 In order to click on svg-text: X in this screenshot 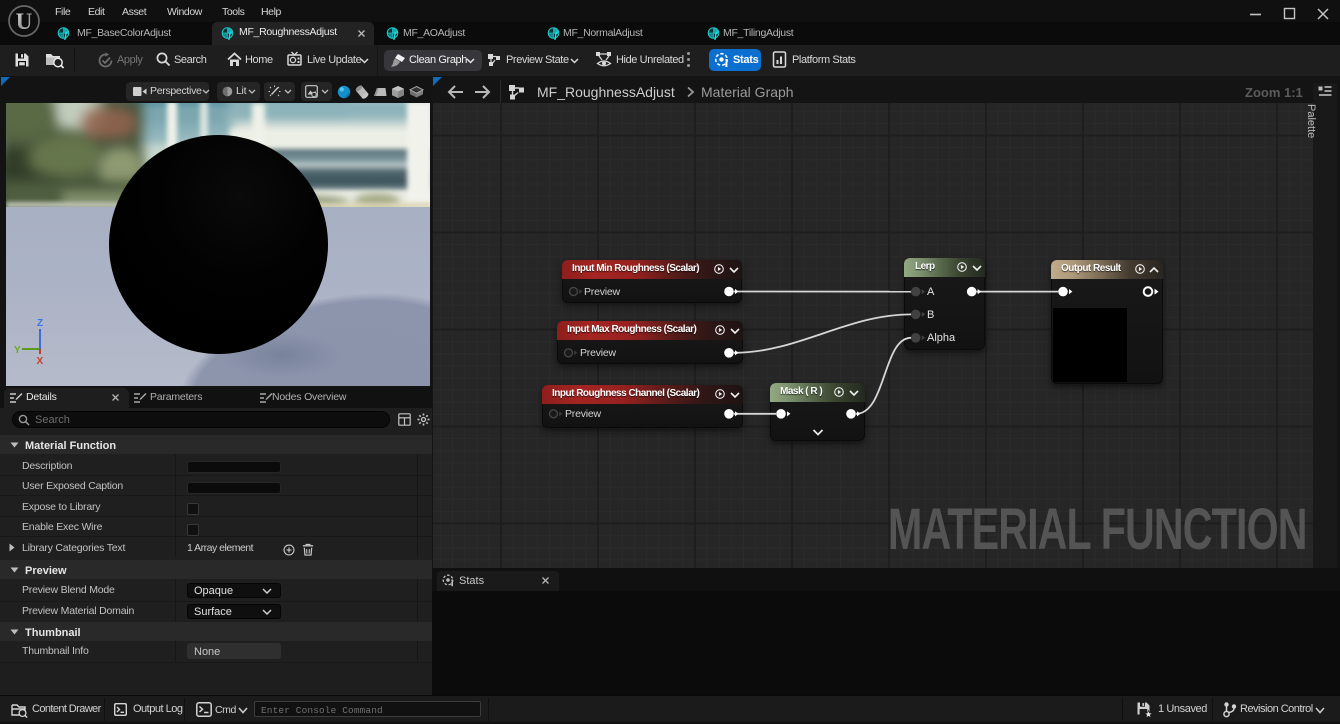, I will do `click(40, 361)`.